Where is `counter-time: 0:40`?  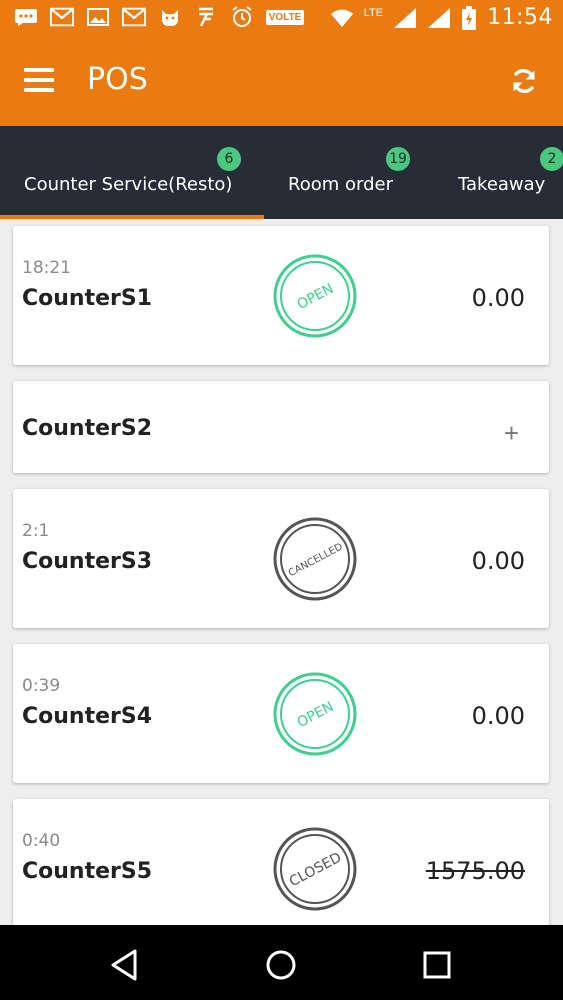
counter-time: 0:40 is located at coordinates (41, 841).